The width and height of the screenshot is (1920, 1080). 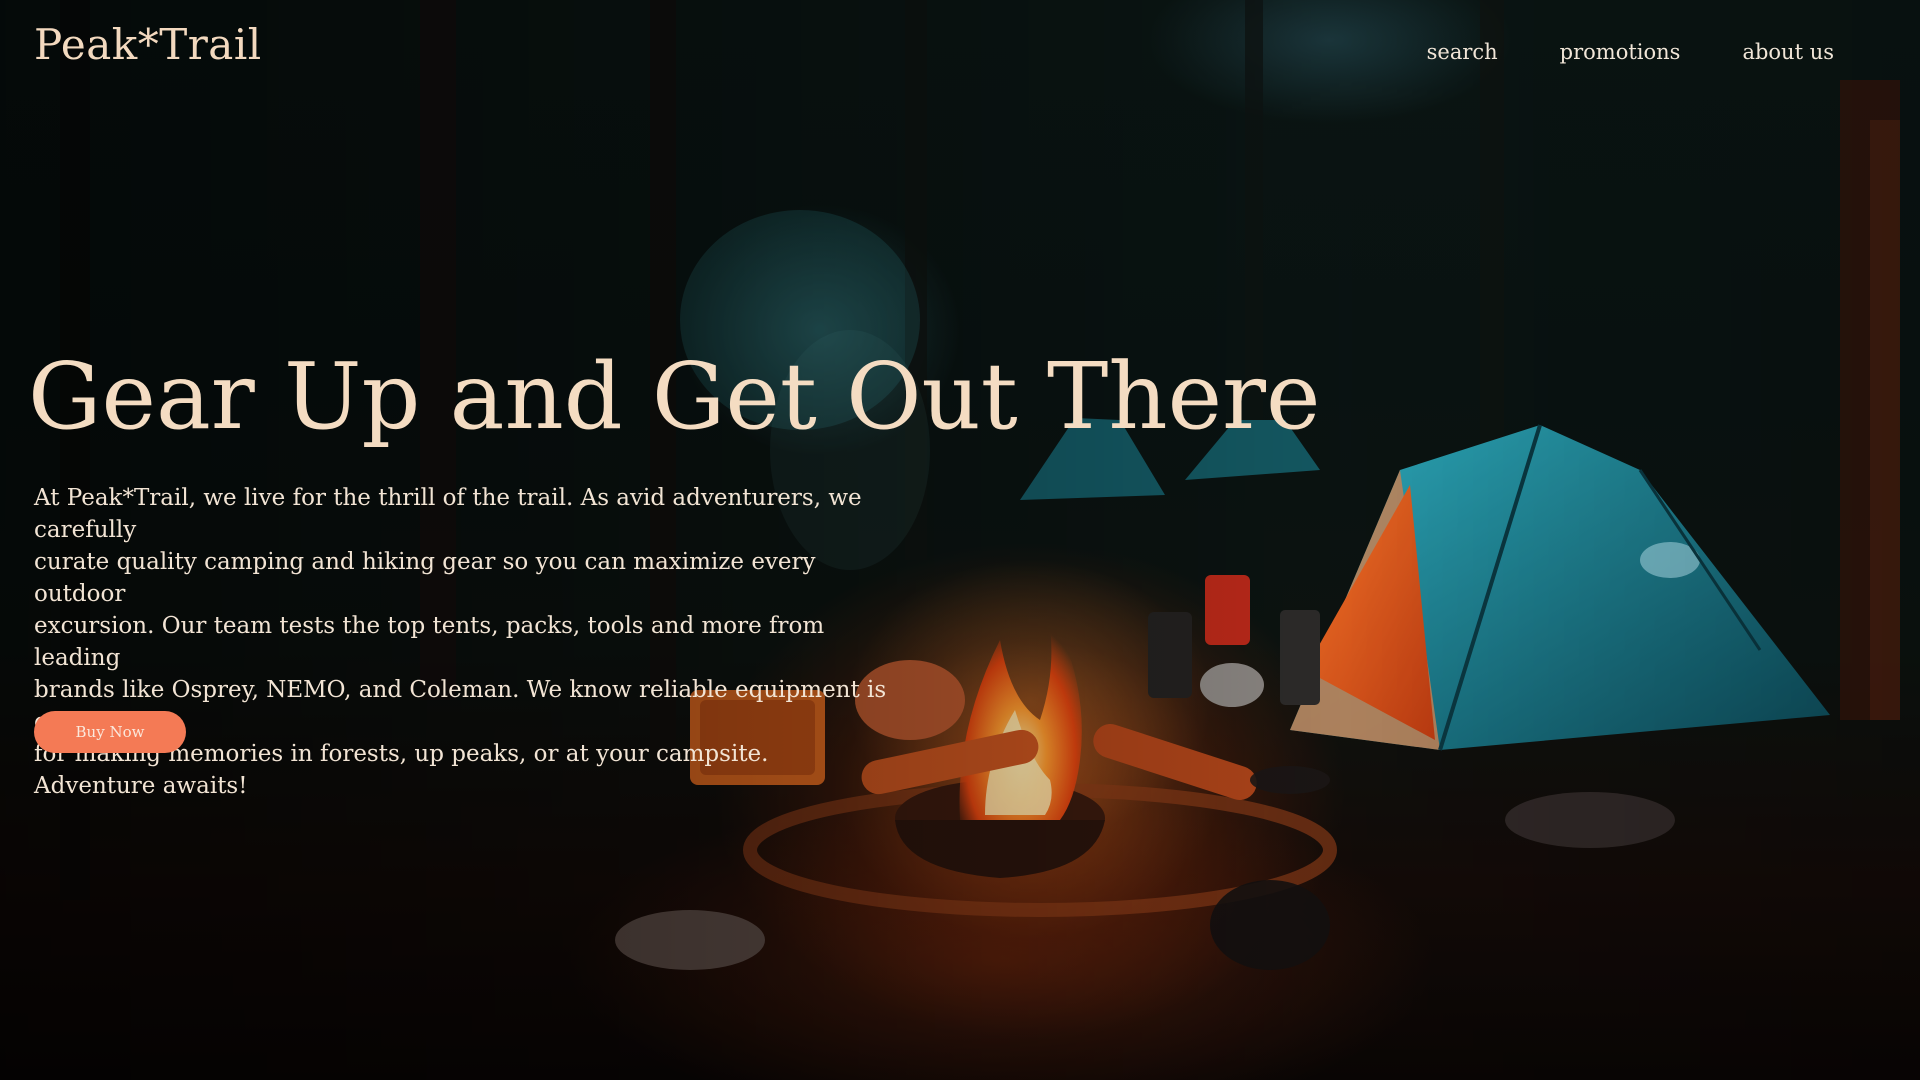 What do you see at coordinates (1620, 52) in the screenshot?
I see `nav-item-promotions: promotions` at bounding box center [1620, 52].